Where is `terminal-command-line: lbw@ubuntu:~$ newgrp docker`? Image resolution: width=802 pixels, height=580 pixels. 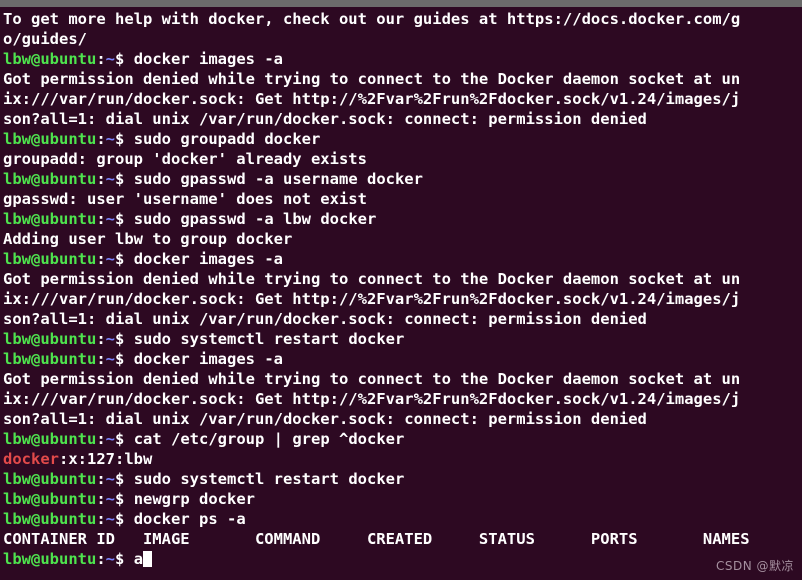
terminal-command-line: lbw@ubuntu:~$ newgrp docker is located at coordinates (402, 499).